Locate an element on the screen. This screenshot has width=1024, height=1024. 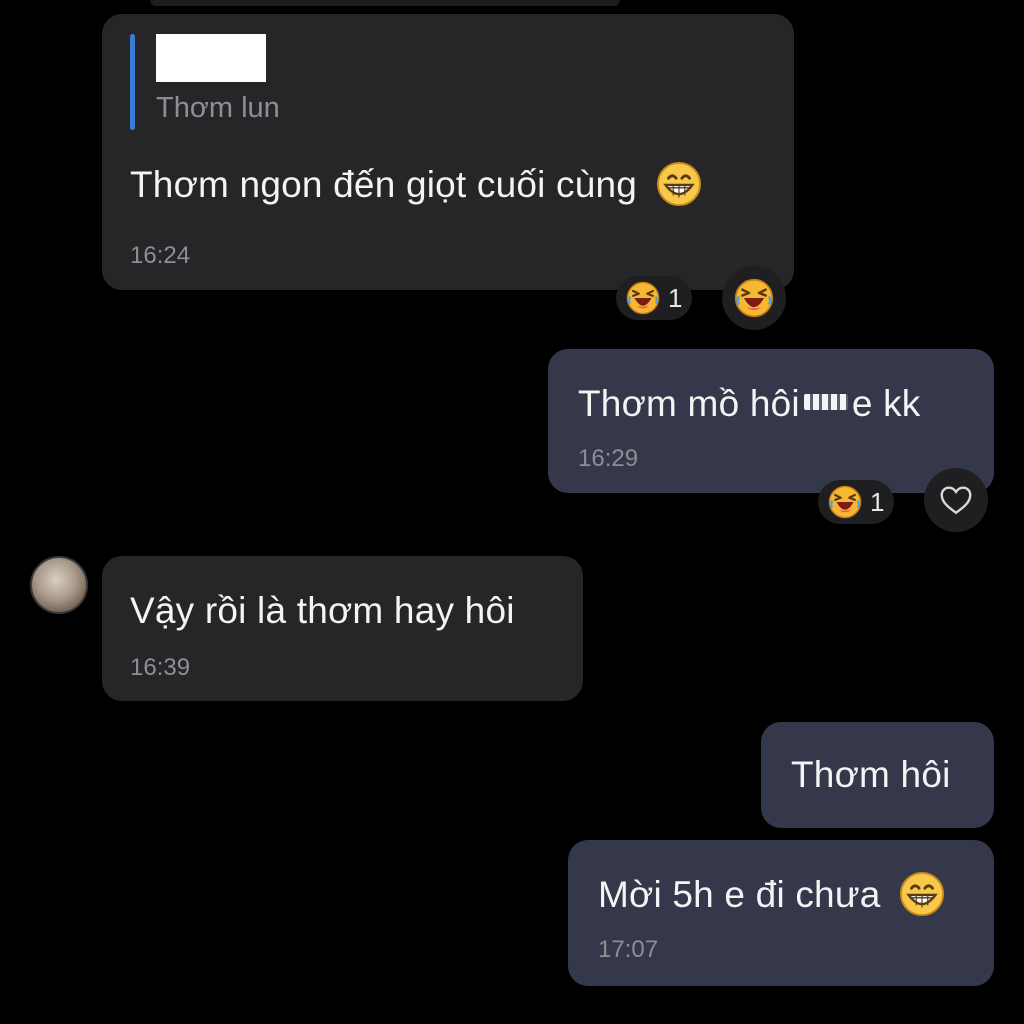
message-text-row: Mời 5h e đi chưa is located at coordinates (771, 895).